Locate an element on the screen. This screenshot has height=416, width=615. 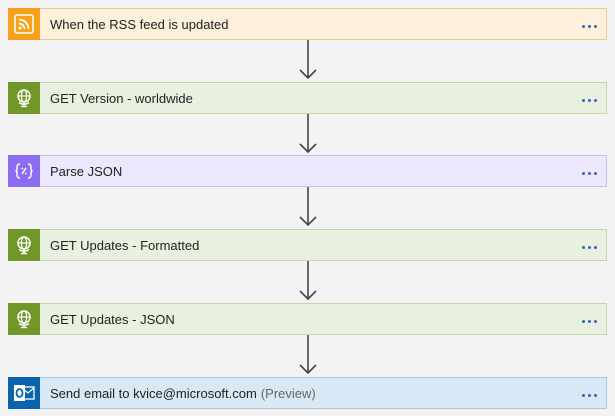
curly-braces-icon is located at coordinates (24, 170).